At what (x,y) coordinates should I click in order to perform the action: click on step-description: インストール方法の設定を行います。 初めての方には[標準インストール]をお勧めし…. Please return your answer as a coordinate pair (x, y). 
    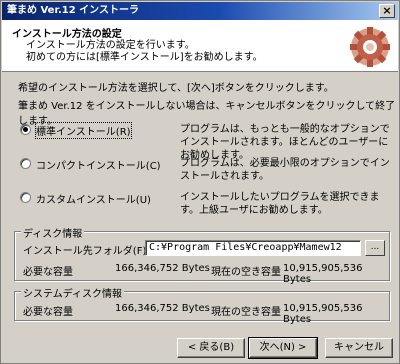
    Looking at the image, I should click on (144, 52).